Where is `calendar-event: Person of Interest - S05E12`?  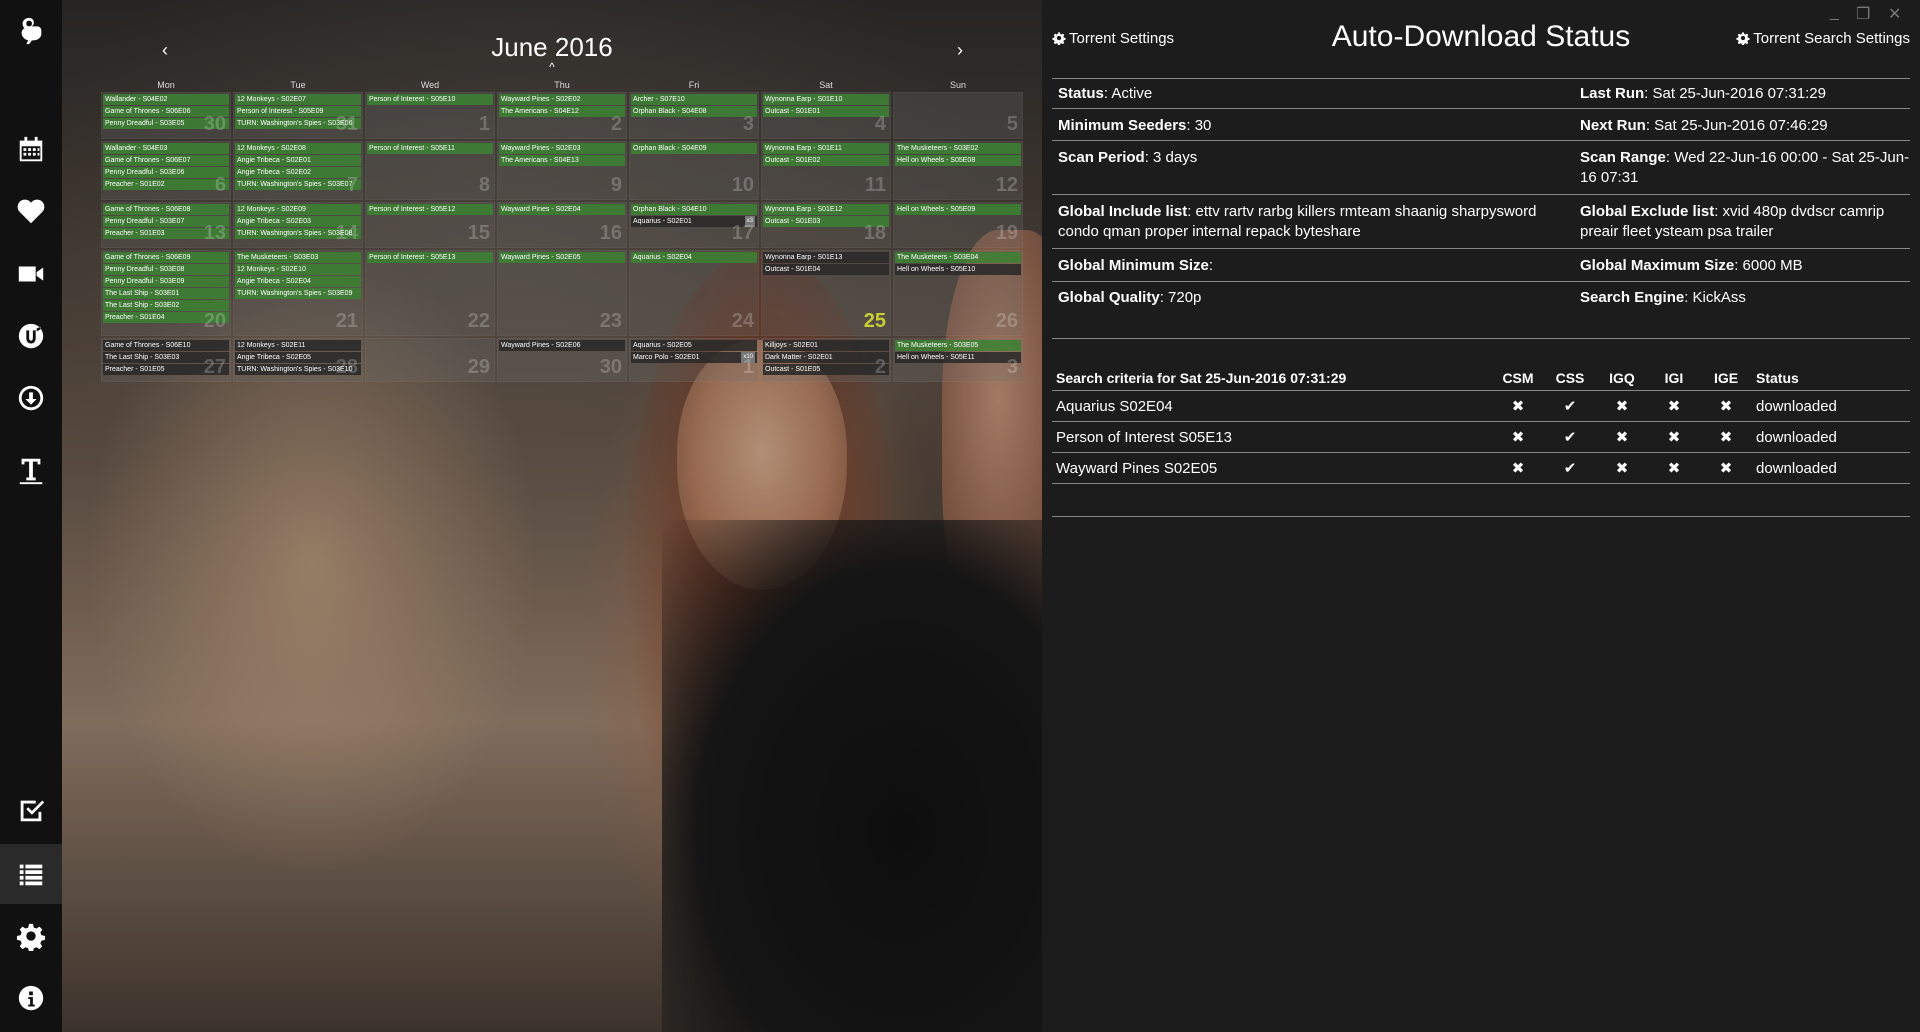
calendar-event: Person of Interest - S05E12 is located at coordinates (430, 209).